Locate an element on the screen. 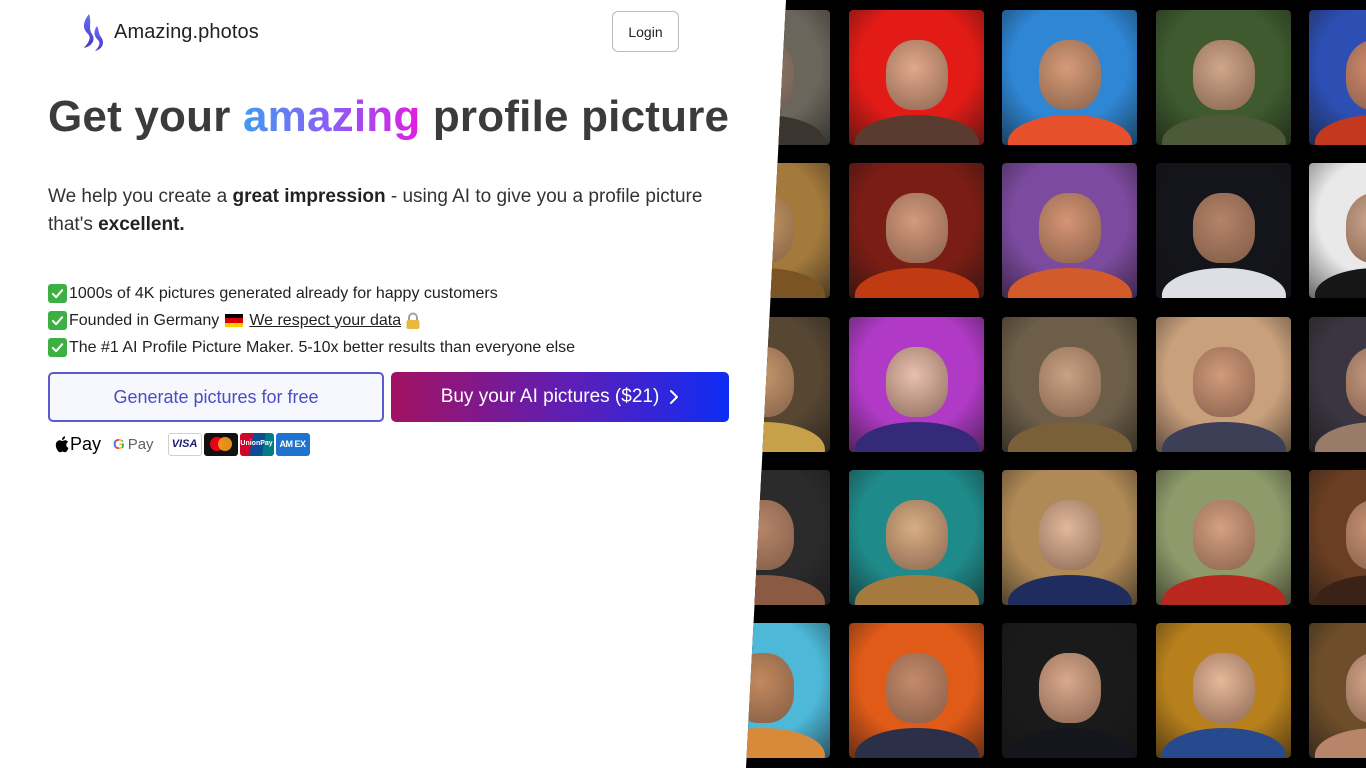  apple-pay-logo: Pay is located at coordinates (77, 444).